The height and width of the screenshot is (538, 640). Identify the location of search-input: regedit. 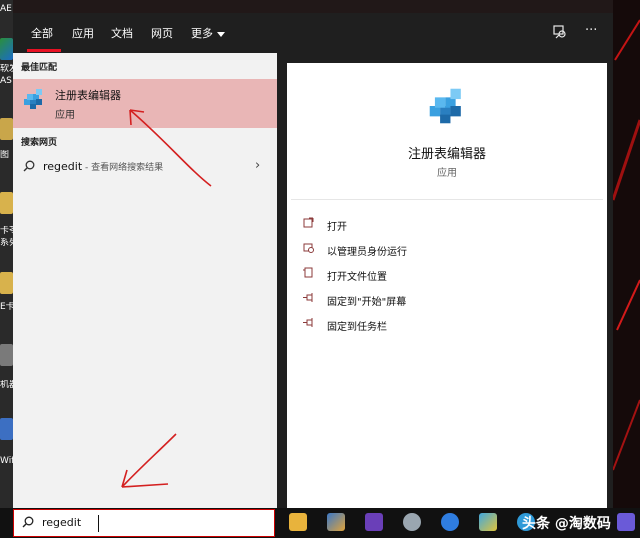
(61, 522).